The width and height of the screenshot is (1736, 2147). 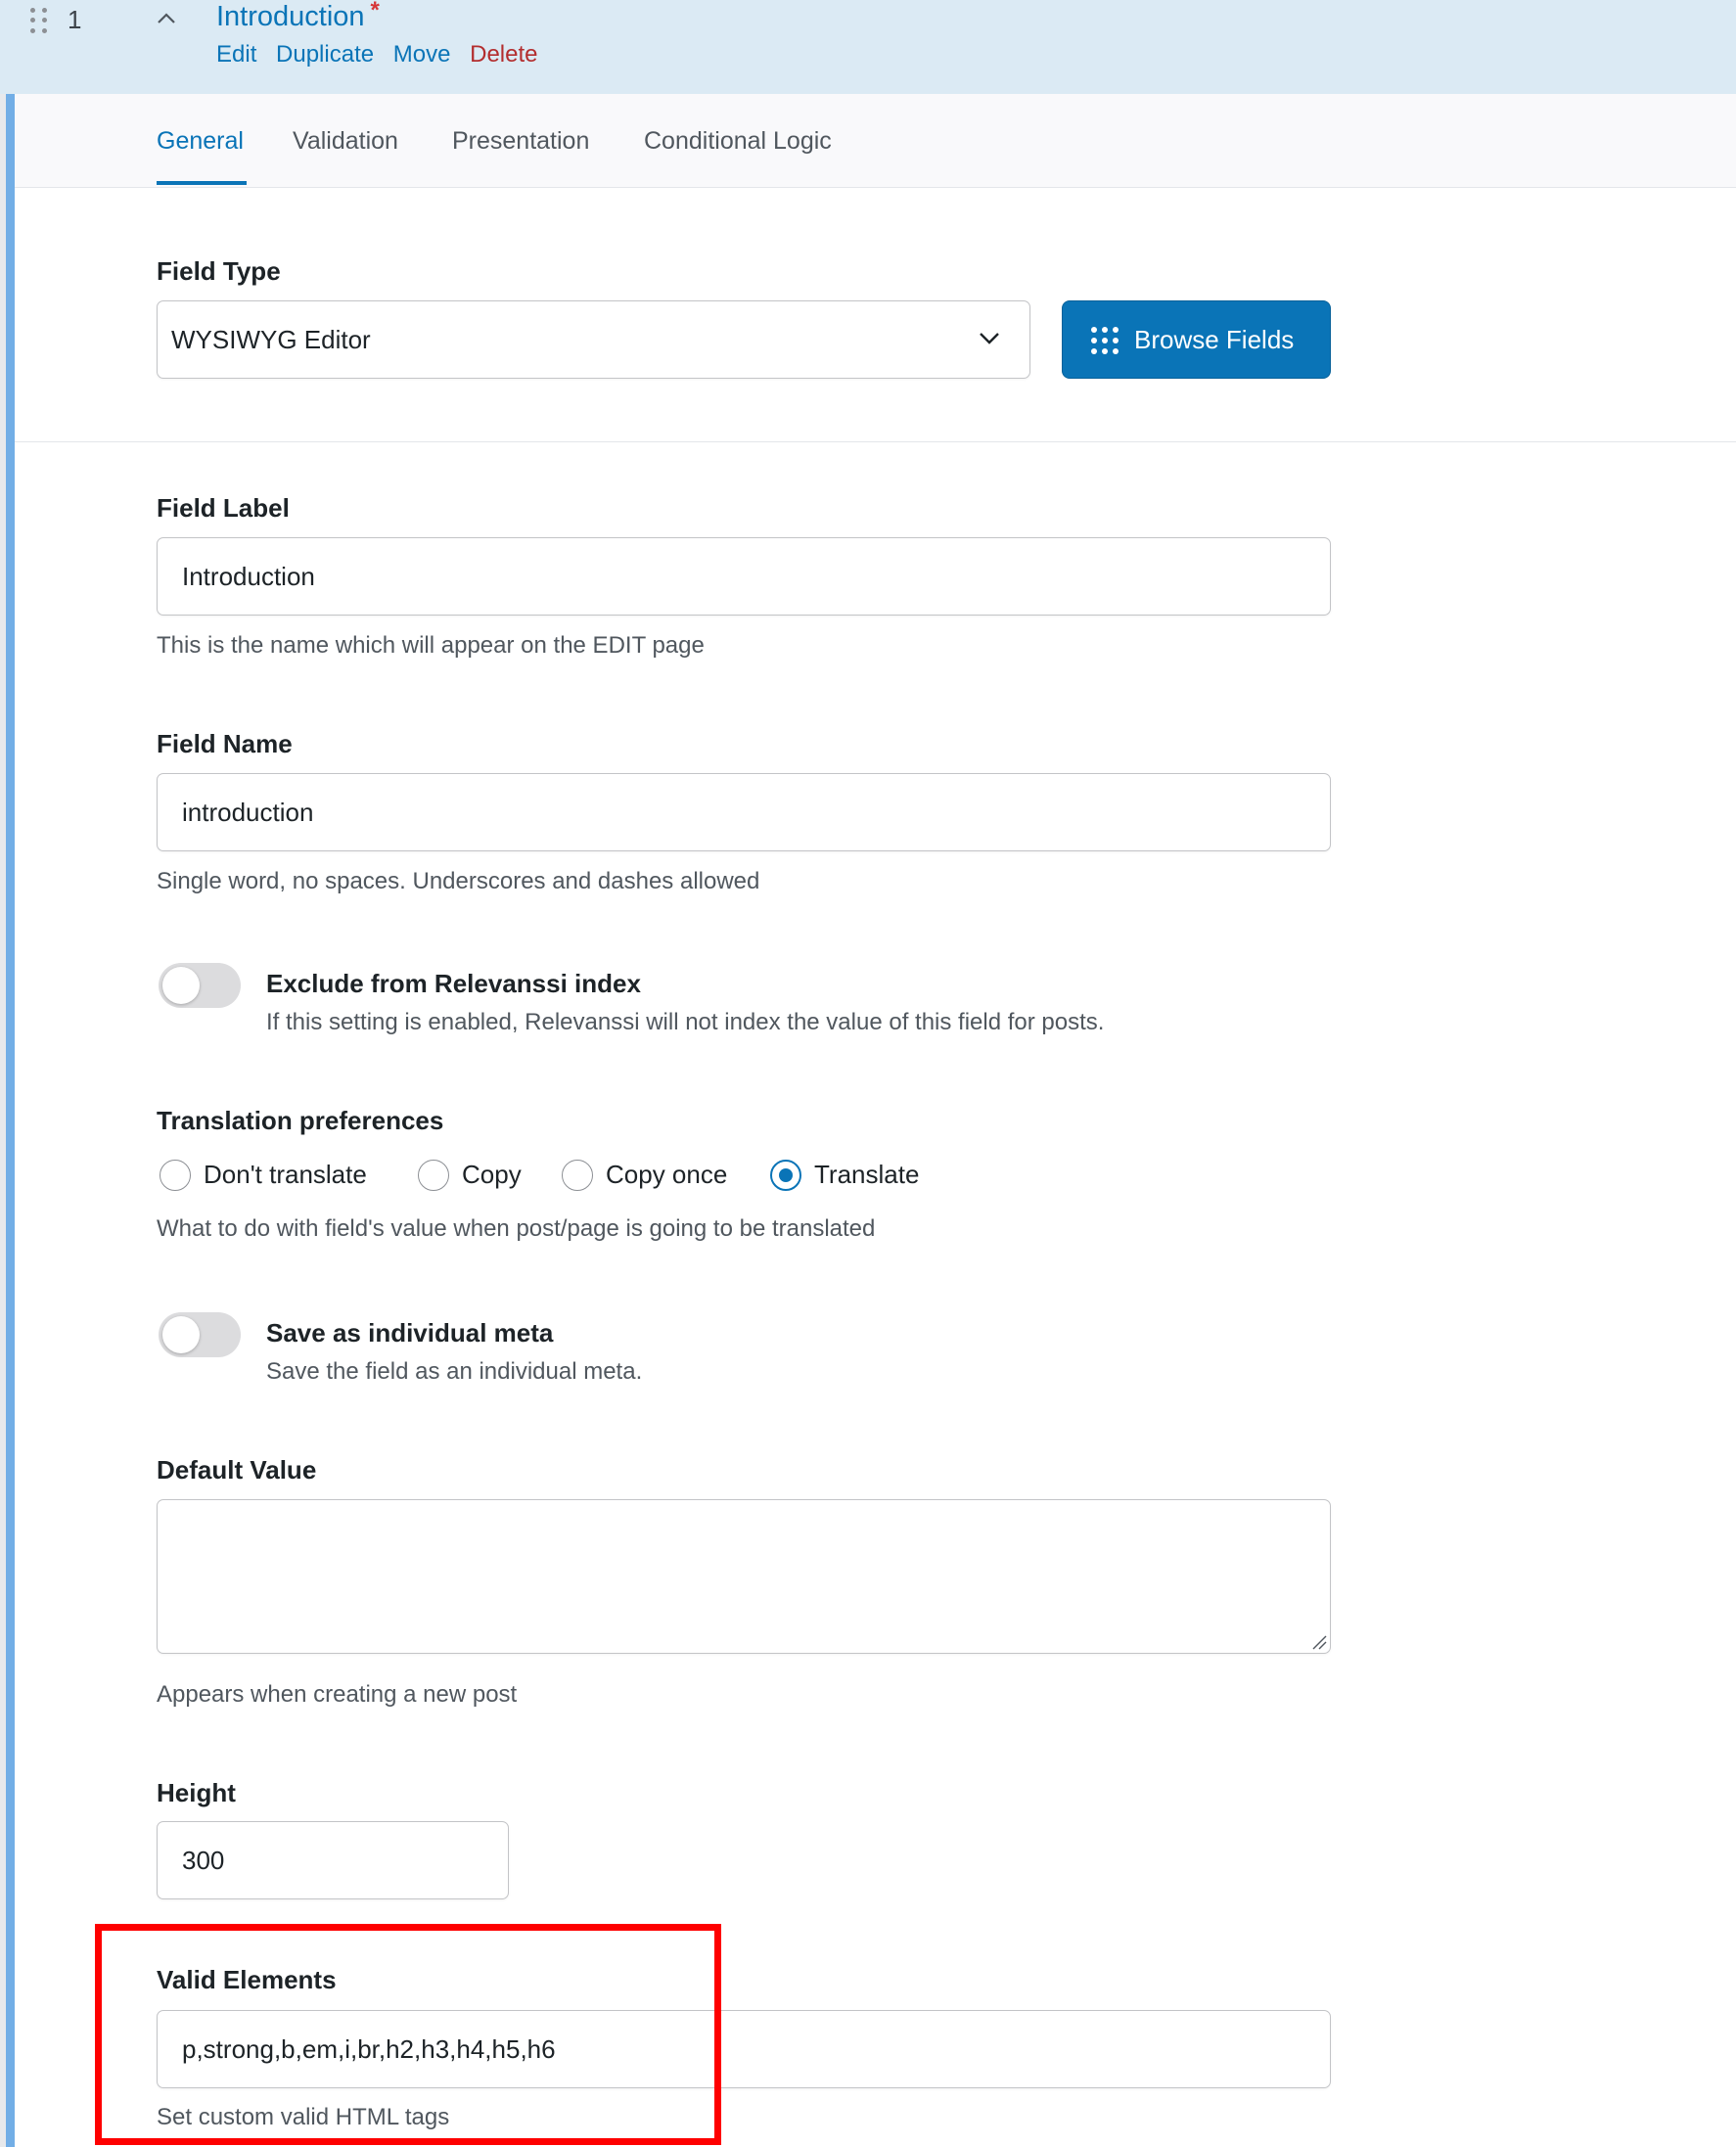 I want to click on individual-meta-toggle, so click(x=200, y=1334).